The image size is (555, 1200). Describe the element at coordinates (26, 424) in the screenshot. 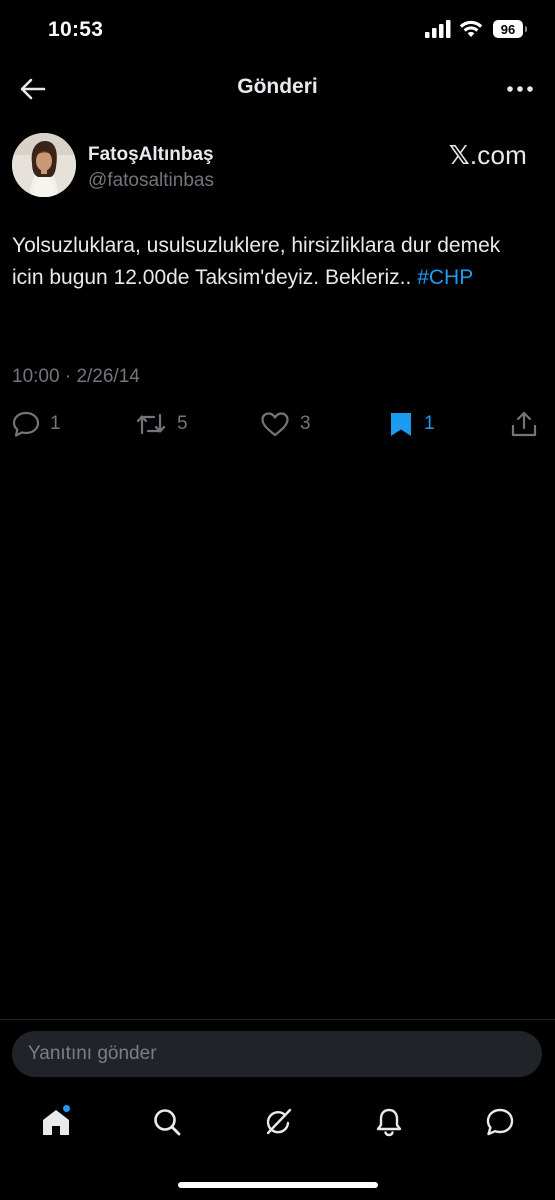

I see `comment-icon` at that location.